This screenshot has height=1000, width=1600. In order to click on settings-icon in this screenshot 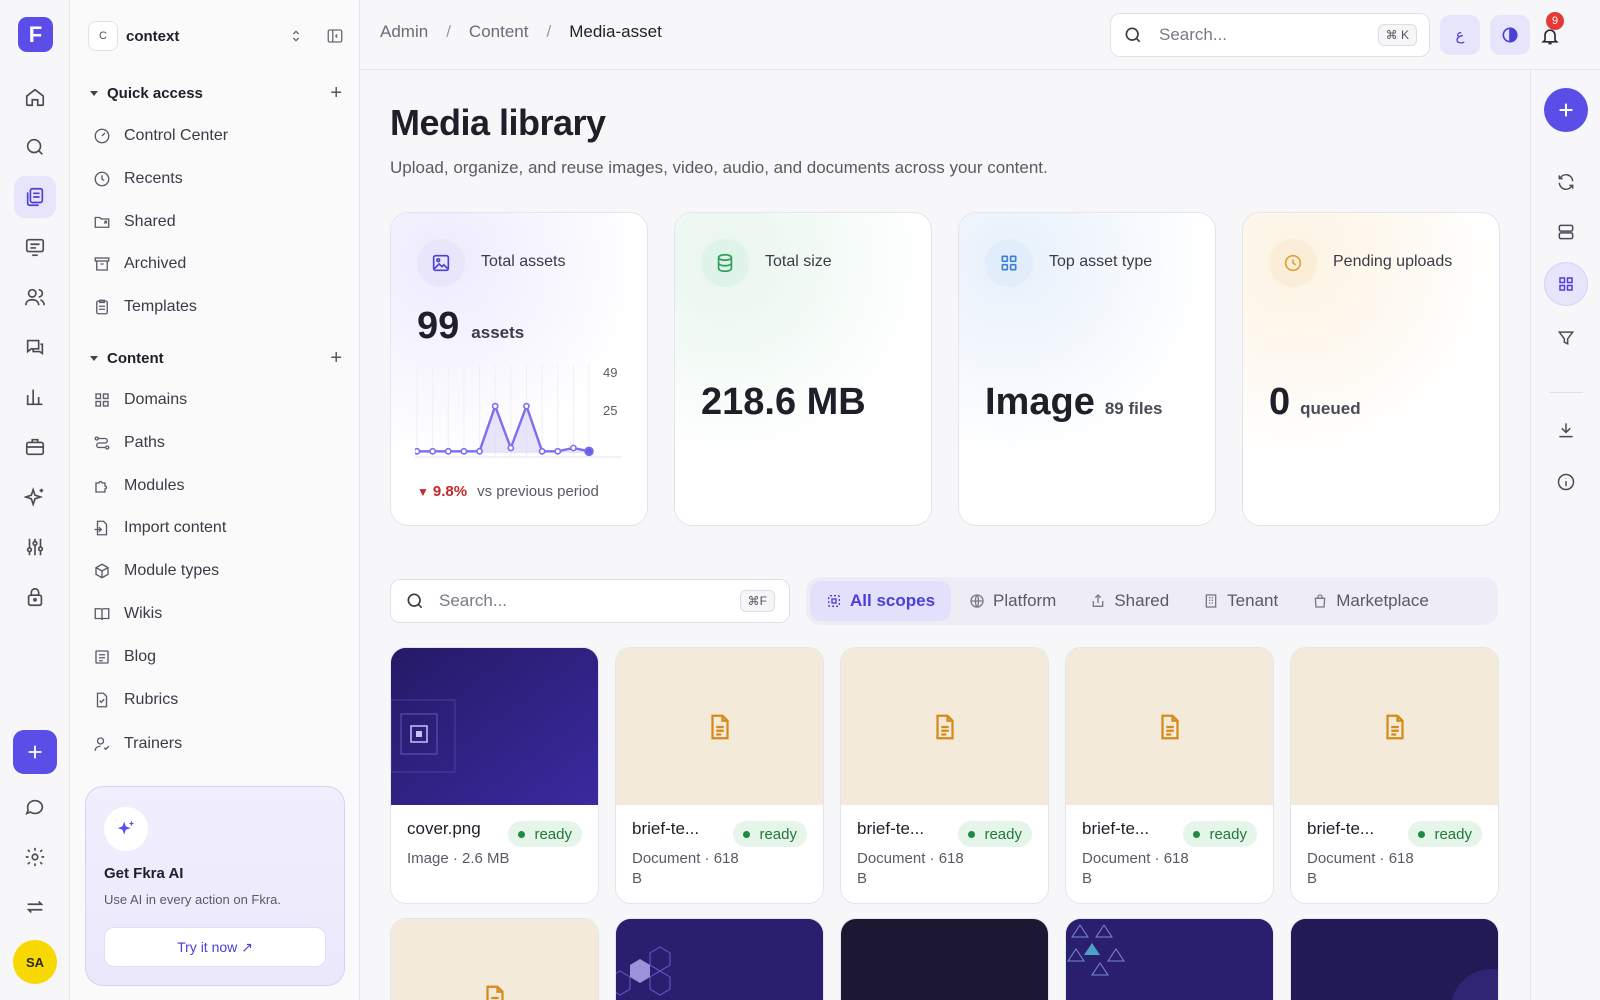, I will do `click(35, 857)`.